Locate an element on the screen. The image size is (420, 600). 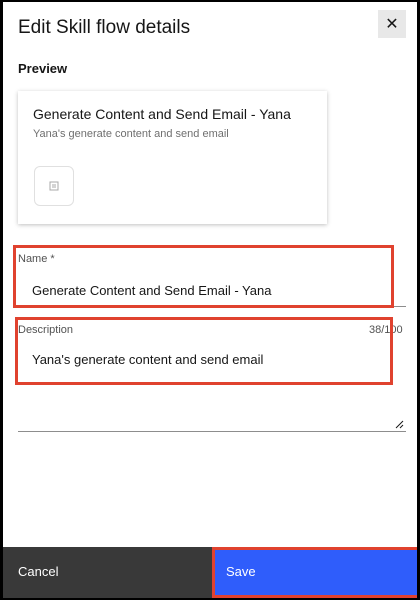
description-text: Yana's generate content and send email is located at coordinates (148, 359).